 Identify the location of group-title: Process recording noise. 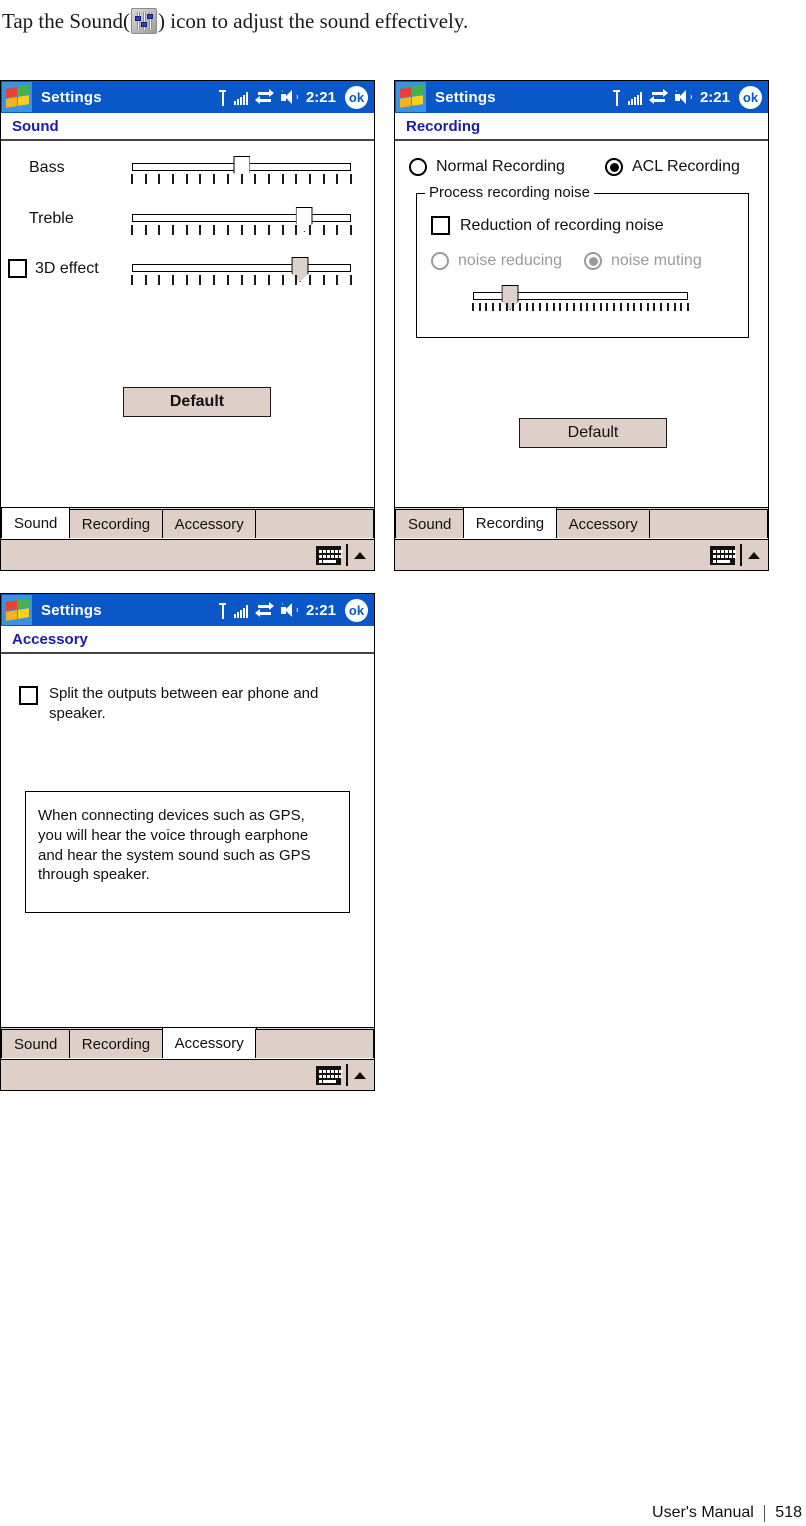
(509, 192).